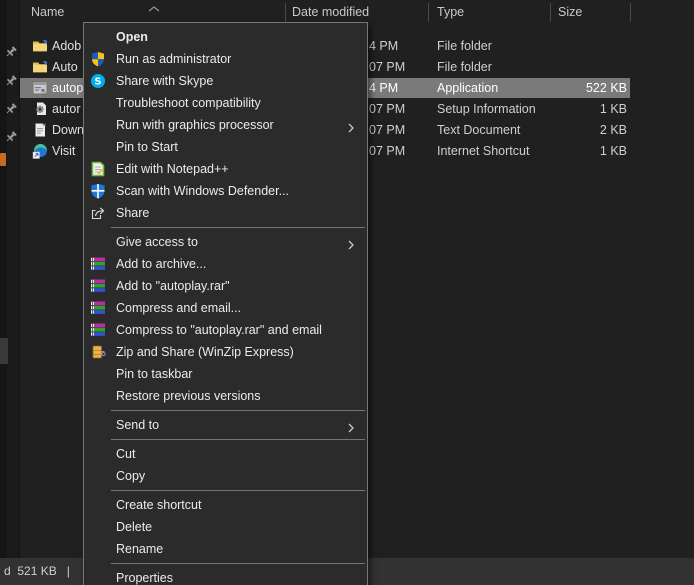 The height and width of the screenshot is (585, 694). I want to click on file-type: Internet Shortcut, so click(483, 151).